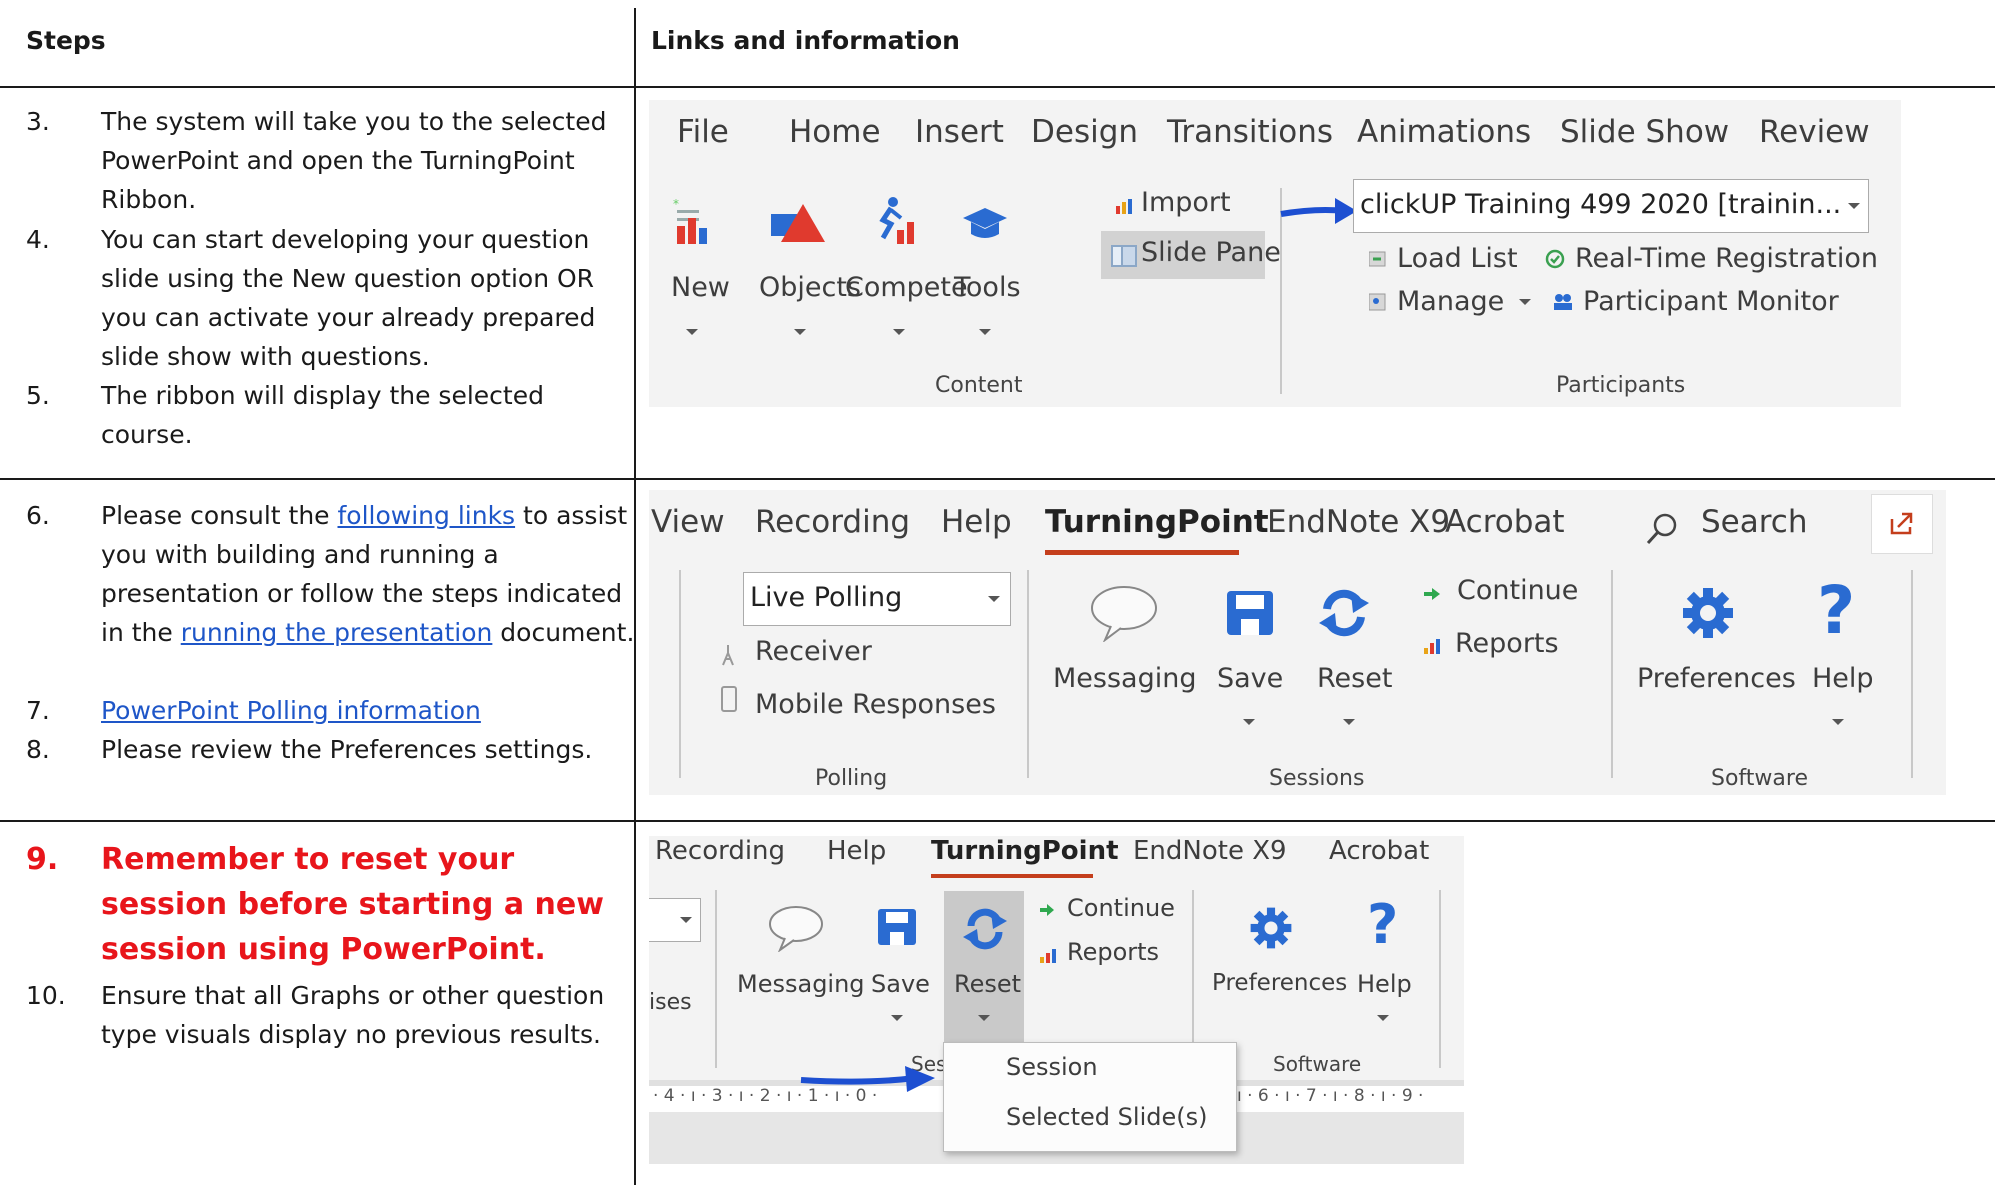 This screenshot has height=1185, width=1995. I want to click on tab-slide-show: Slide Show, so click(1644, 132).